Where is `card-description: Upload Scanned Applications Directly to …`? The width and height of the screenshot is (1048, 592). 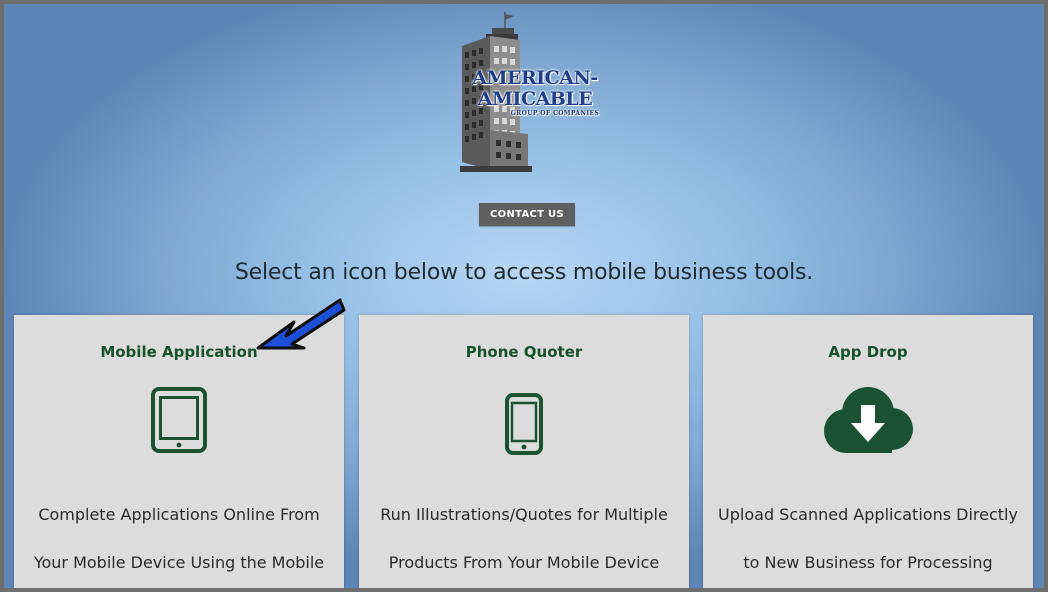
card-description: Upload Scanned Applications Directly to … is located at coordinates (868, 539).